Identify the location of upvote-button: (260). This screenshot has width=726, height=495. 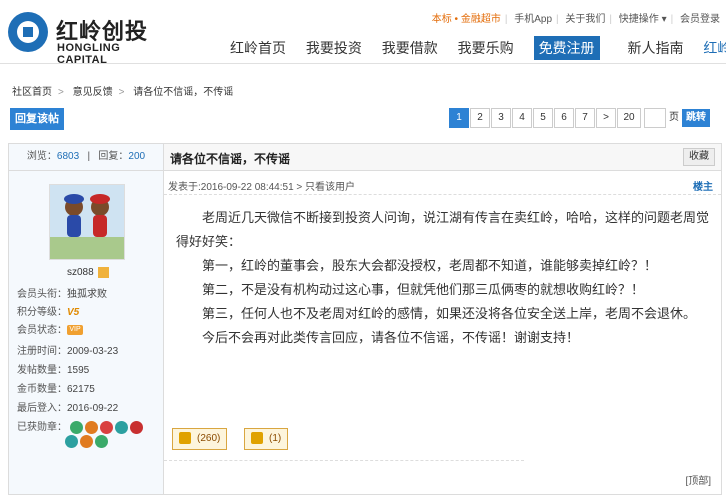
(200, 439).